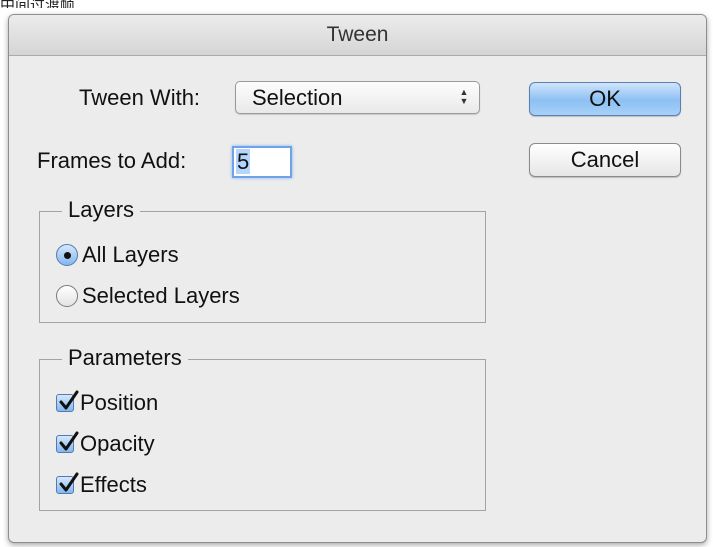 This screenshot has width=713, height=547. I want to click on radio-selected-layers: Selected Layers, so click(148, 296).